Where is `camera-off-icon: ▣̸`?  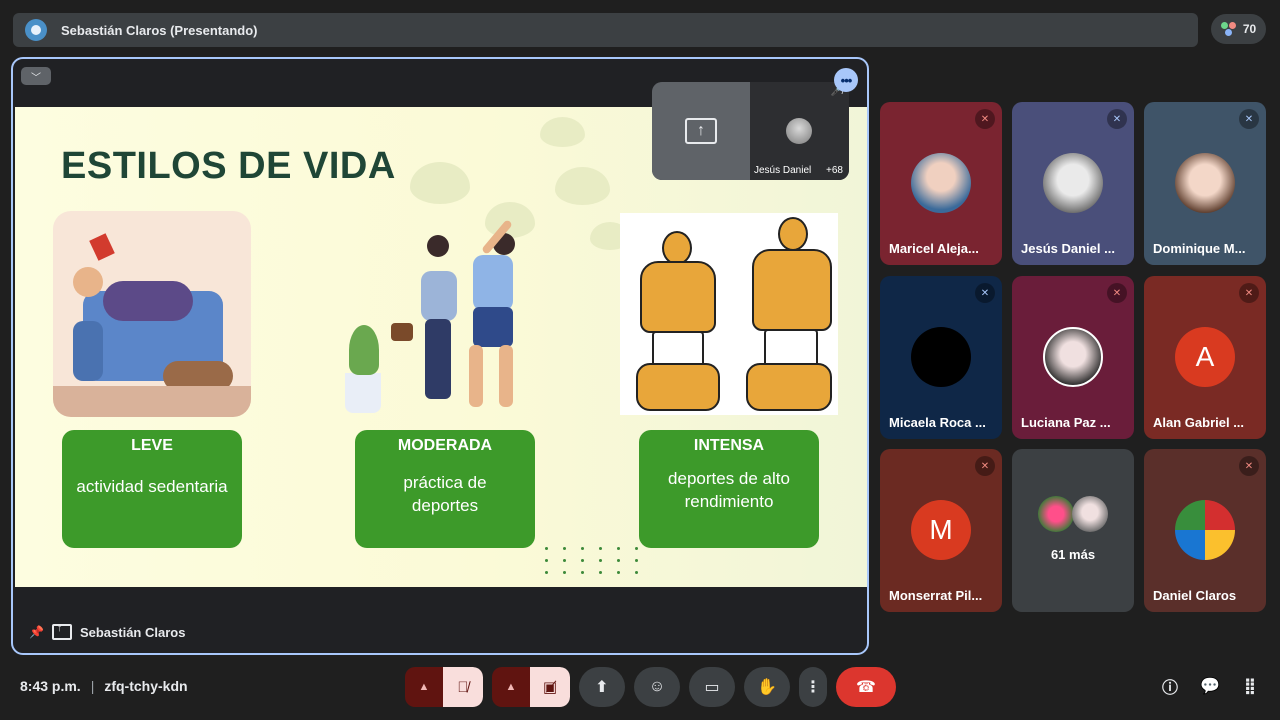 camera-off-icon: ▣̸ is located at coordinates (550, 687).